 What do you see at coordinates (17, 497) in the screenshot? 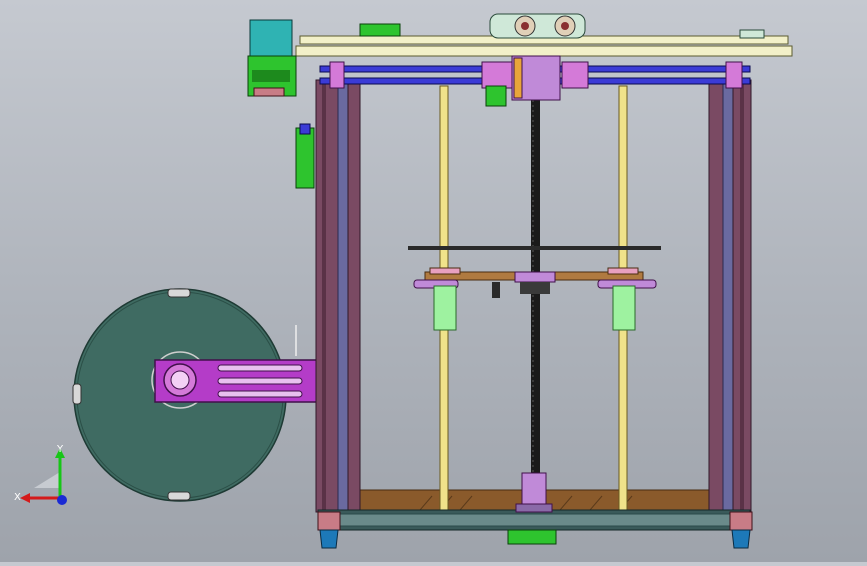
I see `x-axis-label: X` at bounding box center [17, 497].